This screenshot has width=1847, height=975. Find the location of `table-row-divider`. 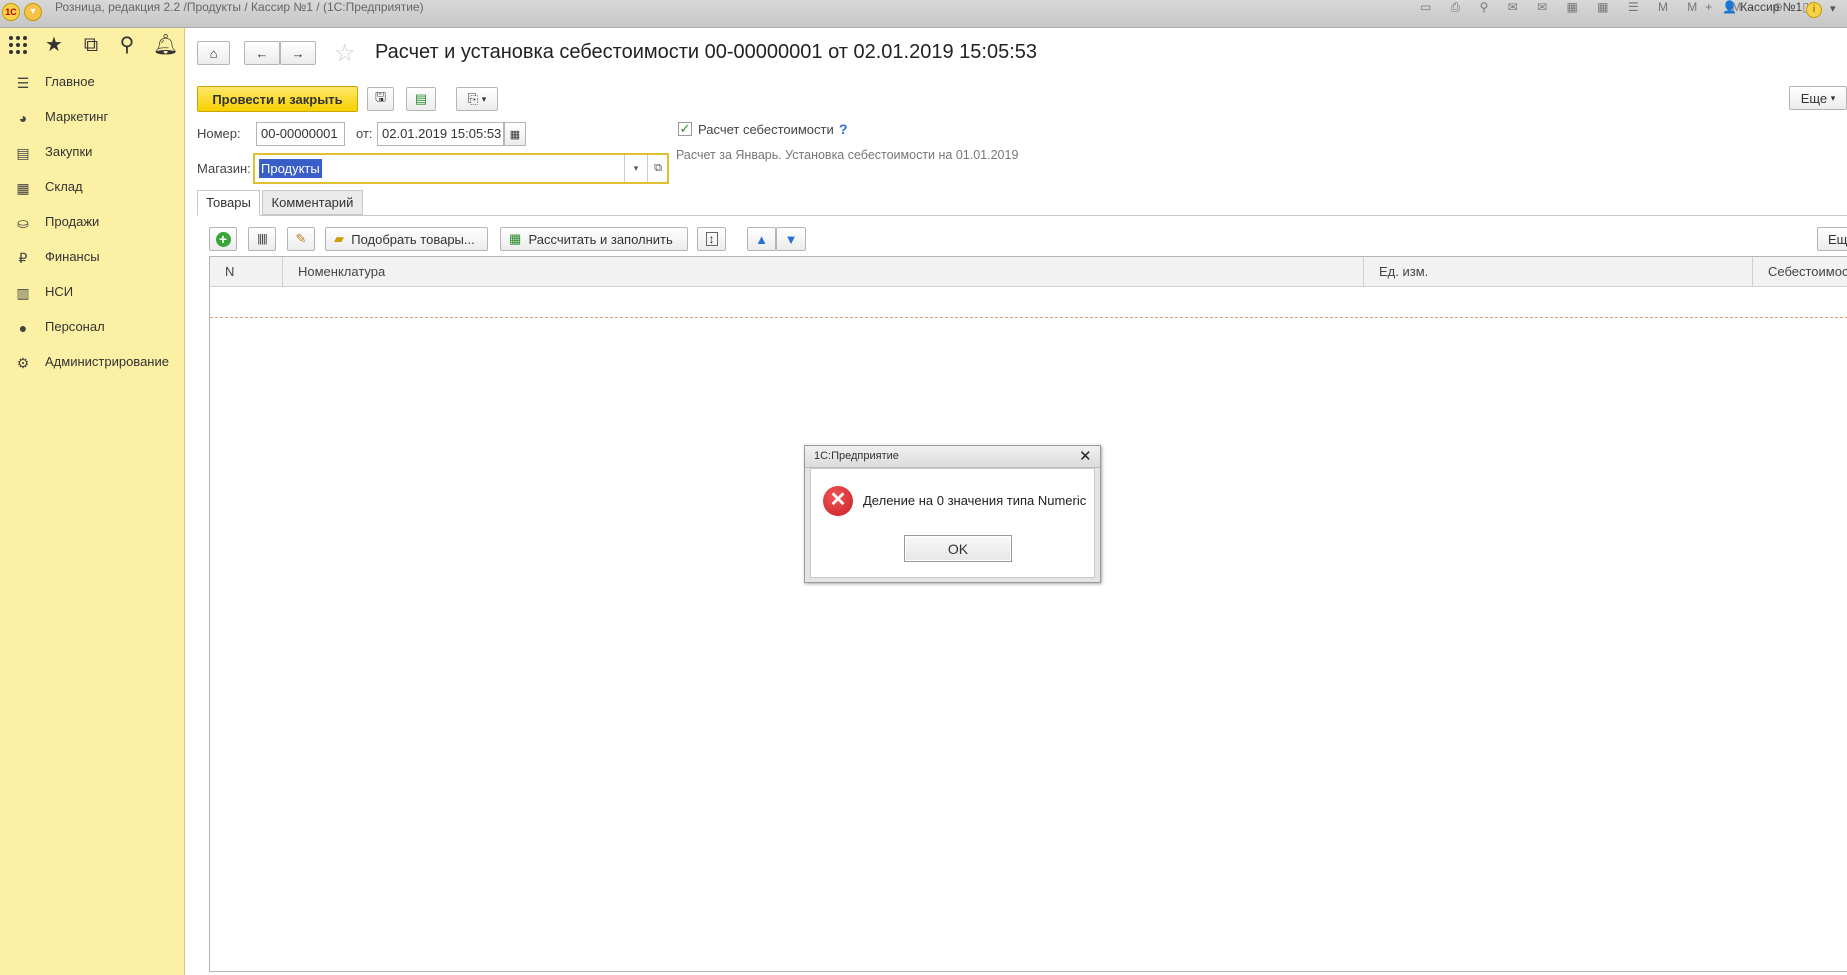

table-row-divider is located at coordinates (1028, 317).